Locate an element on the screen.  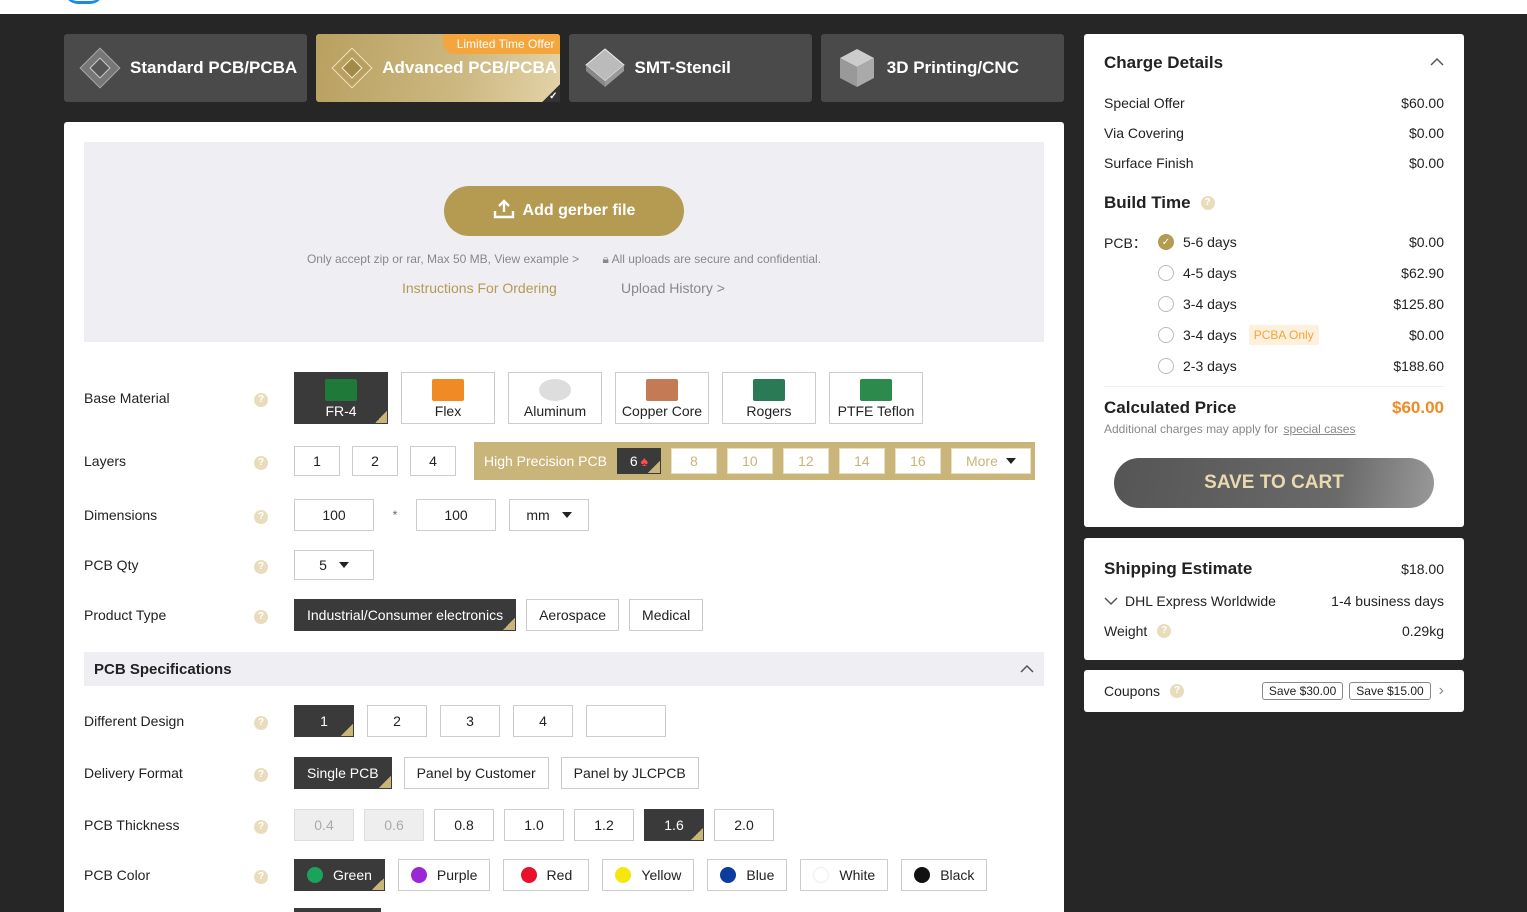
pcba-only-badge: PCBA Only is located at coordinates (1283, 335).